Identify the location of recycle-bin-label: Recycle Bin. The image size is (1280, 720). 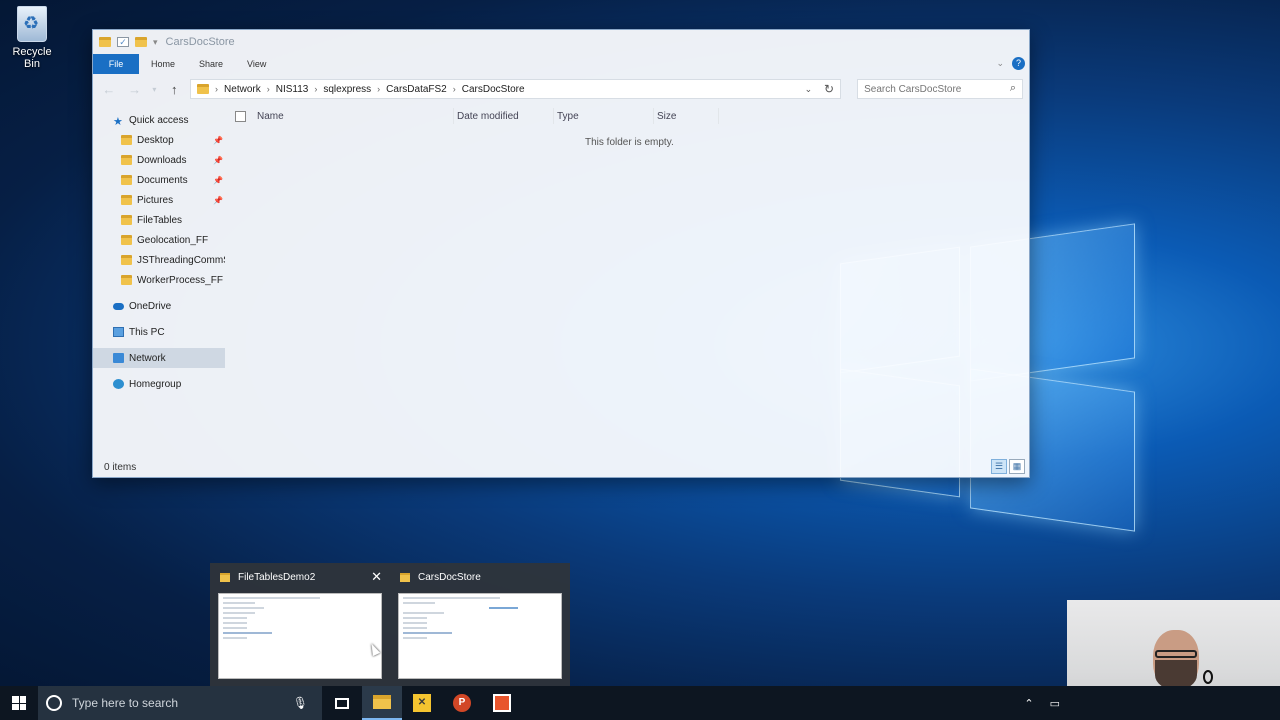
(32, 58).